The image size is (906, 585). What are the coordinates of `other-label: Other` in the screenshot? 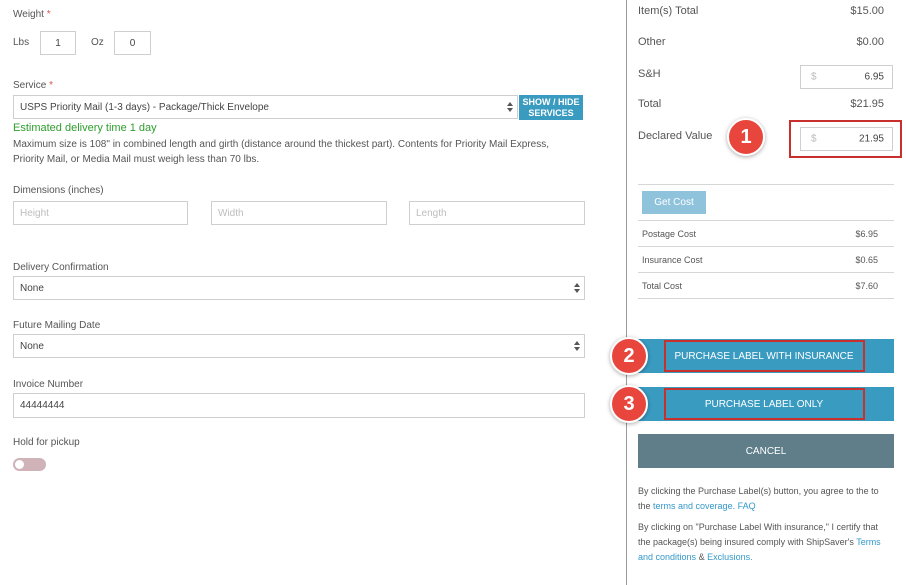 It's located at (652, 42).